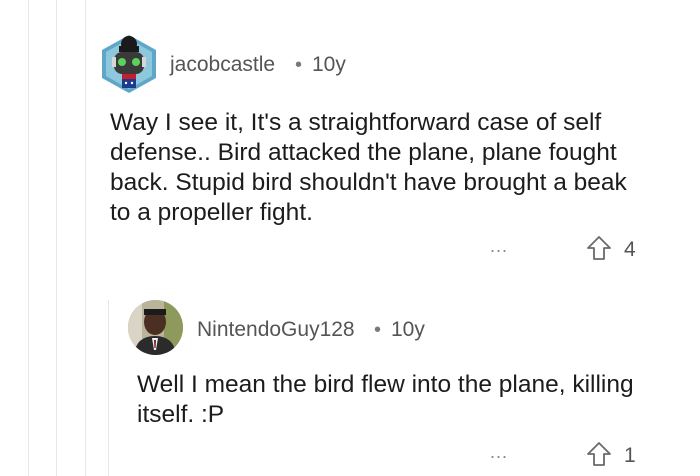  Describe the element at coordinates (211, 212) in the screenshot. I see `comment-body-line: to a propeller fight.` at that location.